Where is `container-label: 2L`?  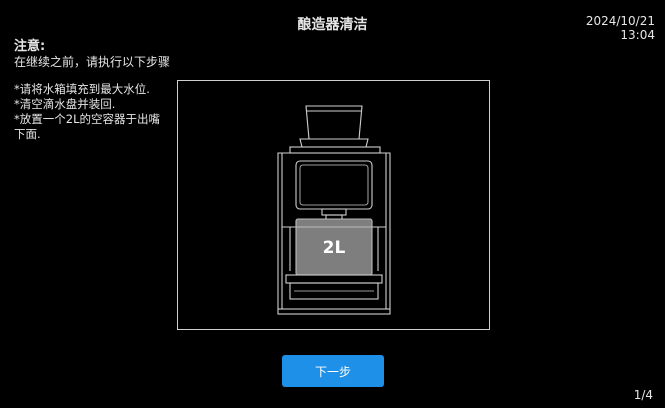
container-label: 2L is located at coordinates (334, 248).